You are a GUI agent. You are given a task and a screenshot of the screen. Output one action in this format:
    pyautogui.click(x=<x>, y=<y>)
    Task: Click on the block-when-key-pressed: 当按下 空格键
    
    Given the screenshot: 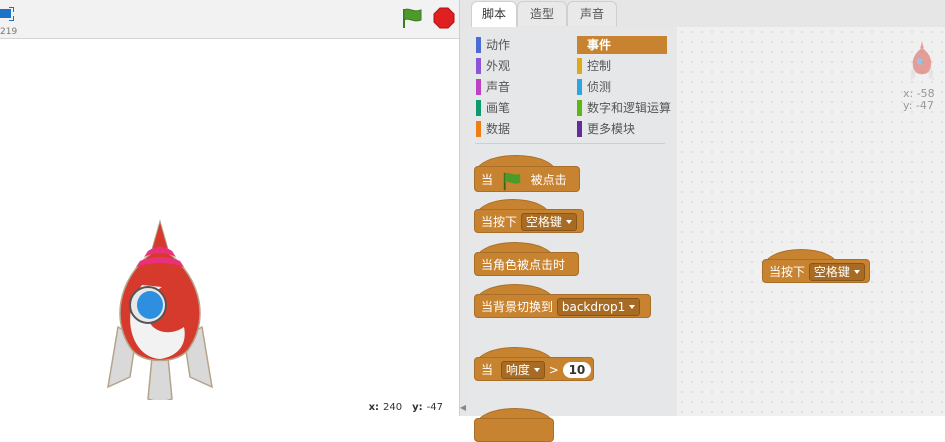 What is the action you would take?
    pyautogui.click(x=529, y=221)
    